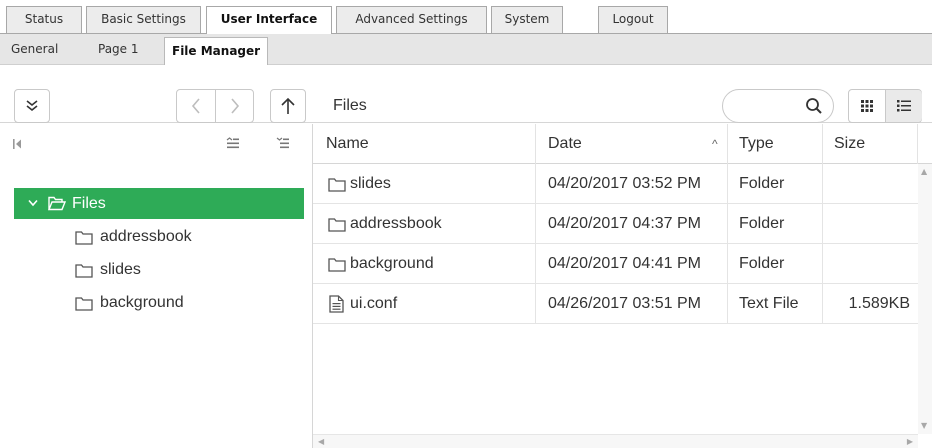 The image size is (932, 448). What do you see at coordinates (269, 20) in the screenshot?
I see `tab-user-interface: User Interface` at bounding box center [269, 20].